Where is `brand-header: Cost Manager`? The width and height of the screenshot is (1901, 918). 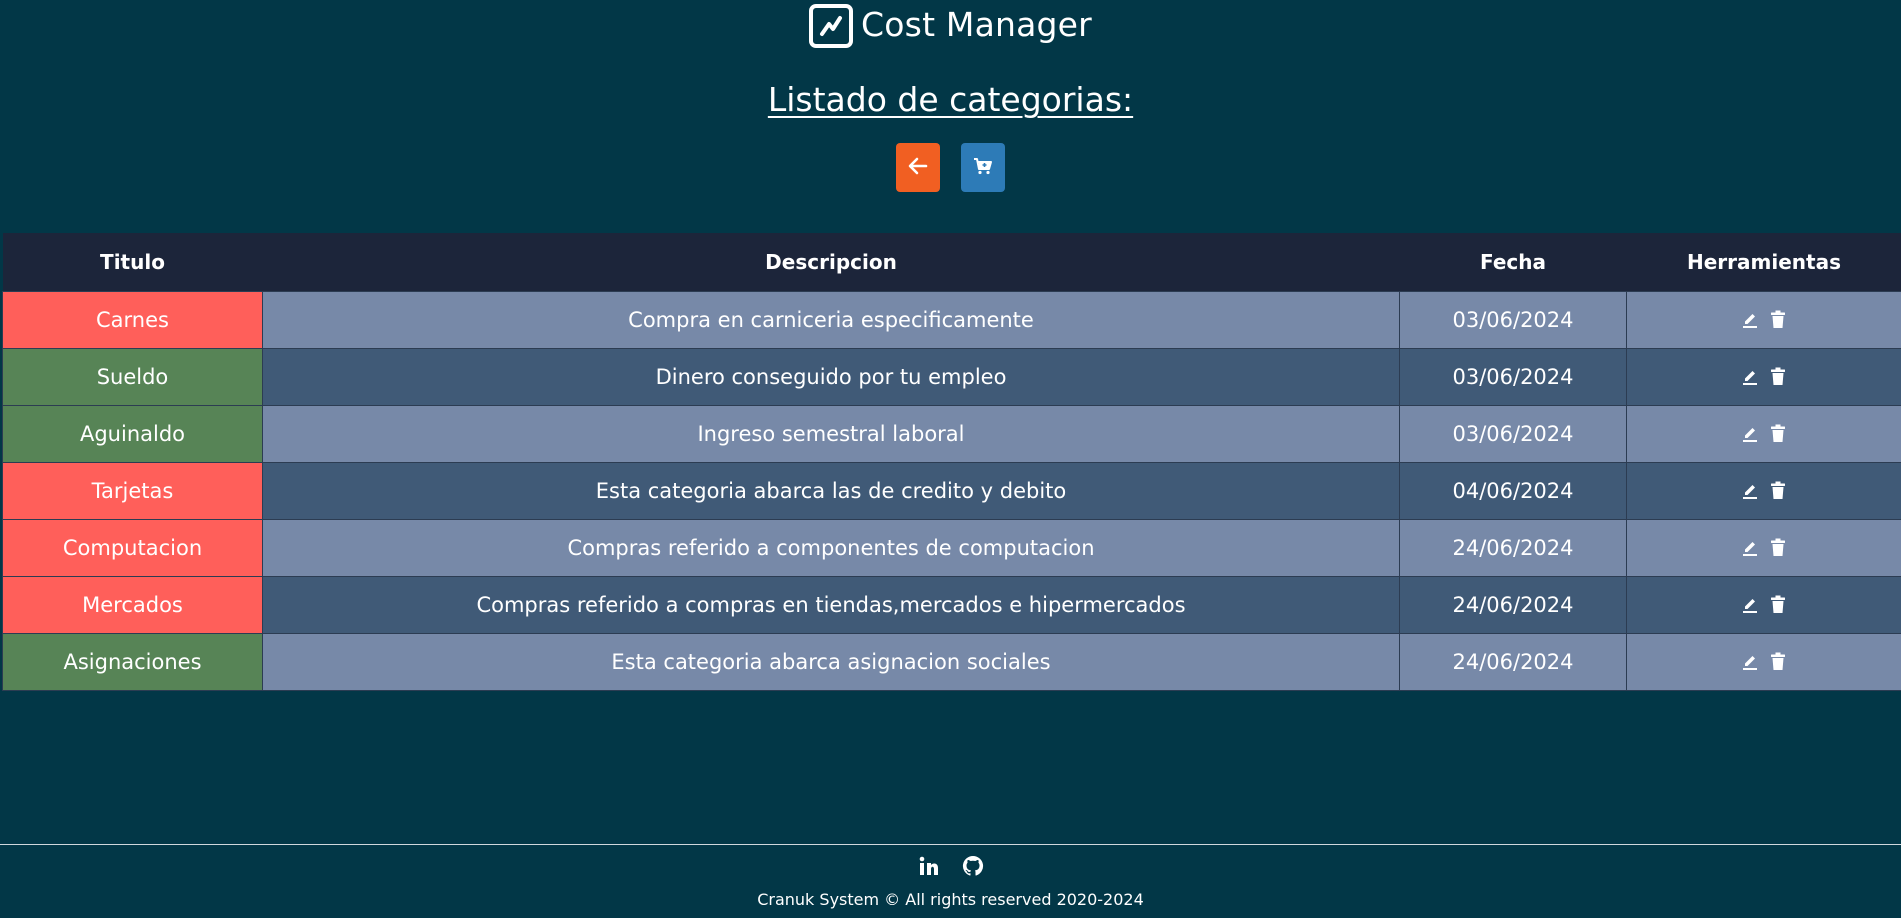 brand-header: Cost Manager is located at coordinates (950, 26).